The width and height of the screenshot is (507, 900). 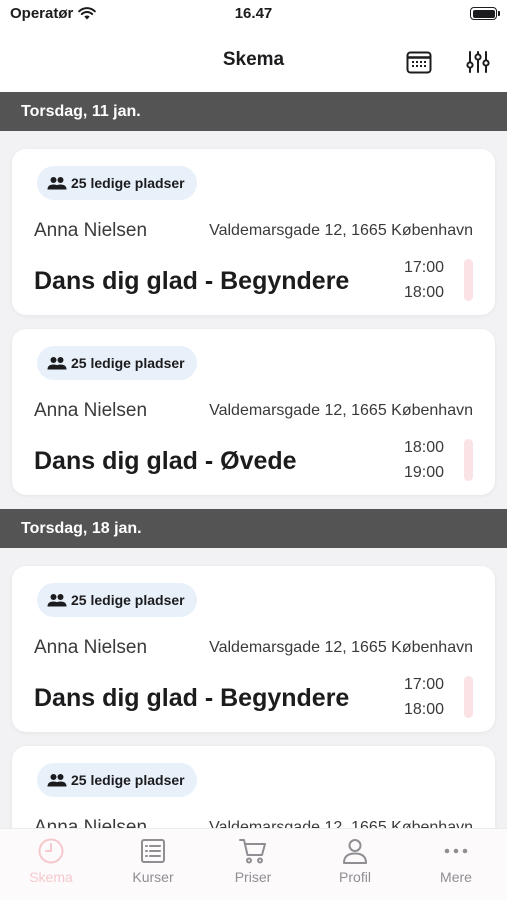 I want to click on status-bar: Operatør 16.47, so click(x=253, y=17).